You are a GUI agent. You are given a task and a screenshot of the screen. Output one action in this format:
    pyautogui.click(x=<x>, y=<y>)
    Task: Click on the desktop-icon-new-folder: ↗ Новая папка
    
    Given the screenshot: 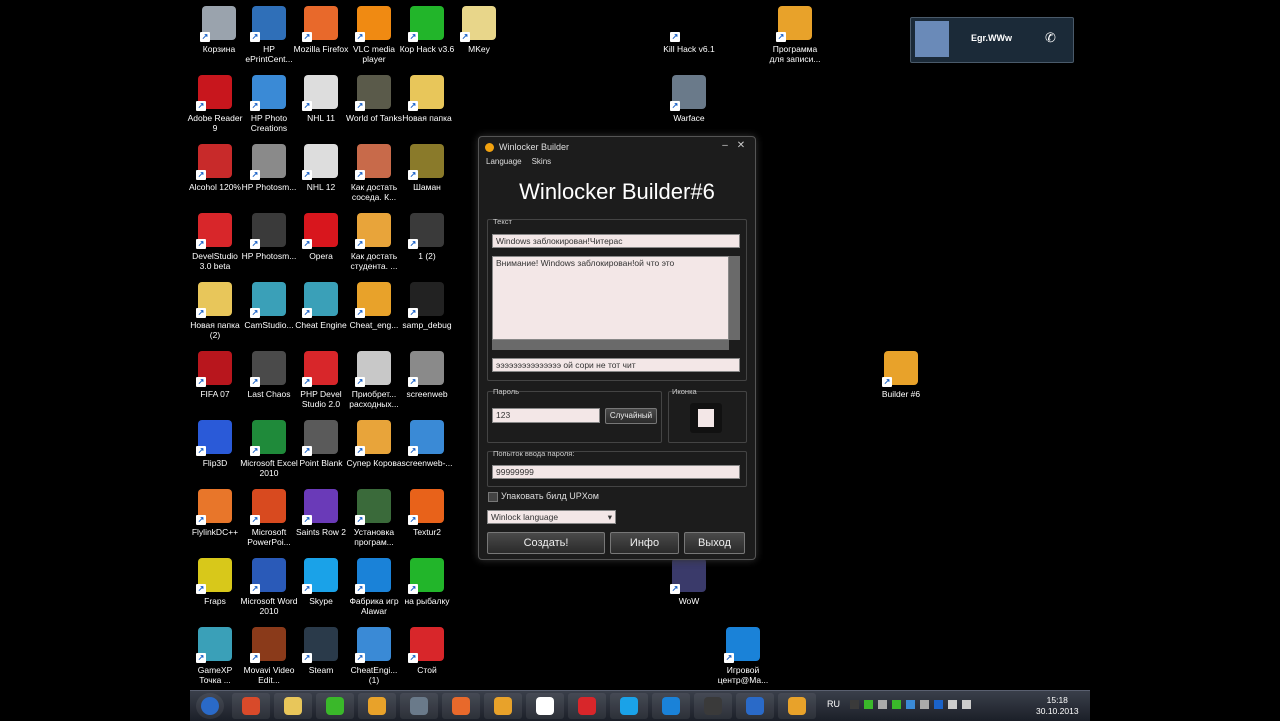 What is the action you would take?
    pyautogui.click(x=427, y=99)
    